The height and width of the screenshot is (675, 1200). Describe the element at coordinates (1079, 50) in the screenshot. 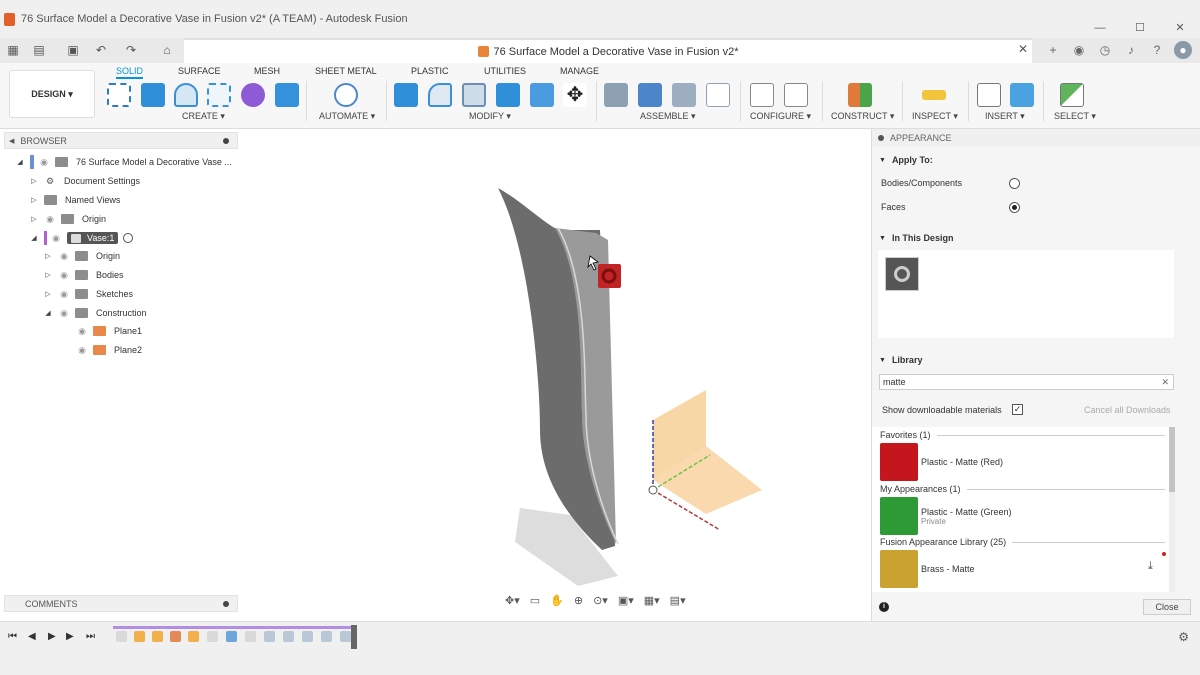

I see `extensions-icon: ◉` at that location.